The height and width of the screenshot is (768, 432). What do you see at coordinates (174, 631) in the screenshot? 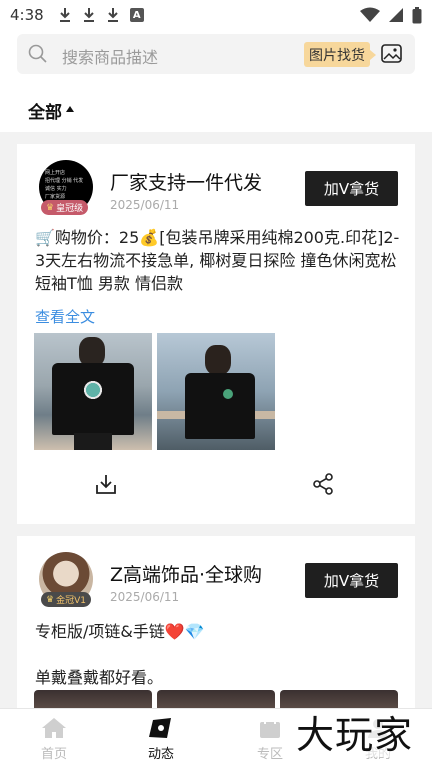
I see `heart-emoji: ❤️` at bounding box center [174, 631].